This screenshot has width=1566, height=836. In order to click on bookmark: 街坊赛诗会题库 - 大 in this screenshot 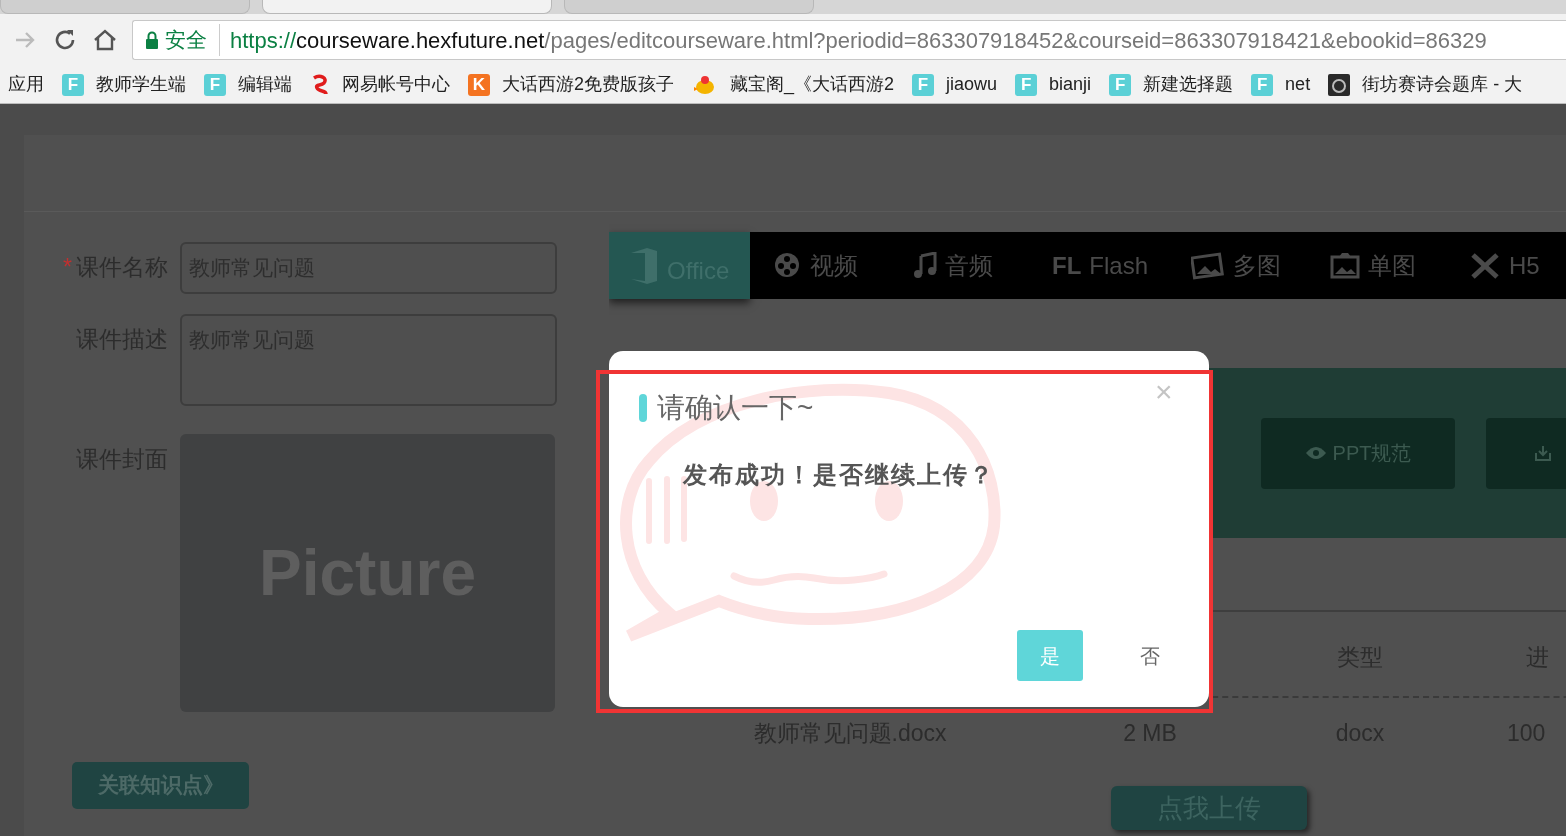, I will do `click(1426, 84)`.